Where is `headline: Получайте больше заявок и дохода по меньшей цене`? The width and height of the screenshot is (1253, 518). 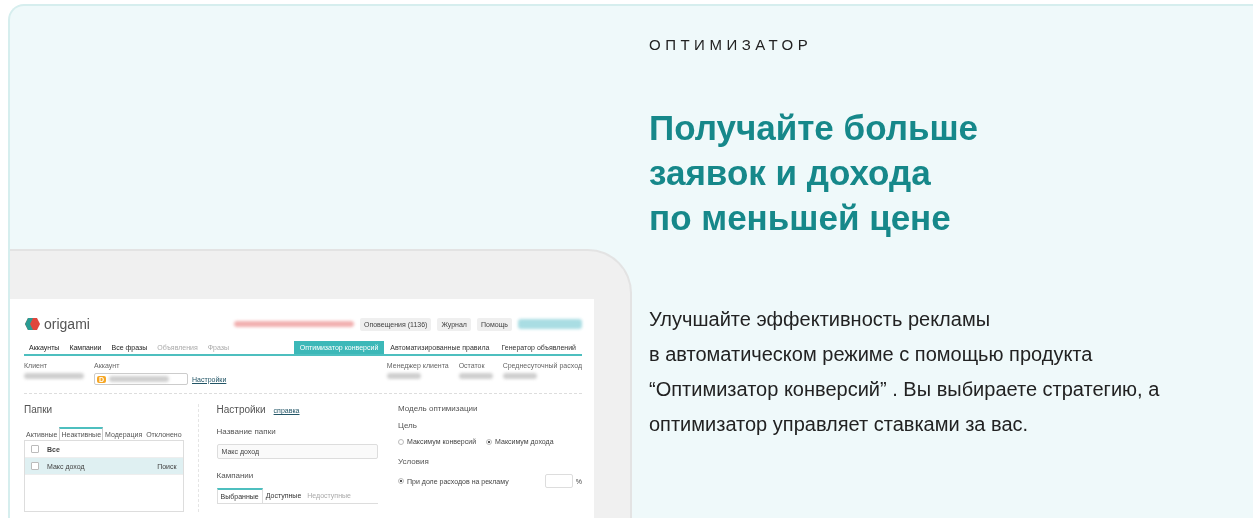
headline: Получайте больше заявок и дохода по меньшей цене is located at coordinates (814, 173).